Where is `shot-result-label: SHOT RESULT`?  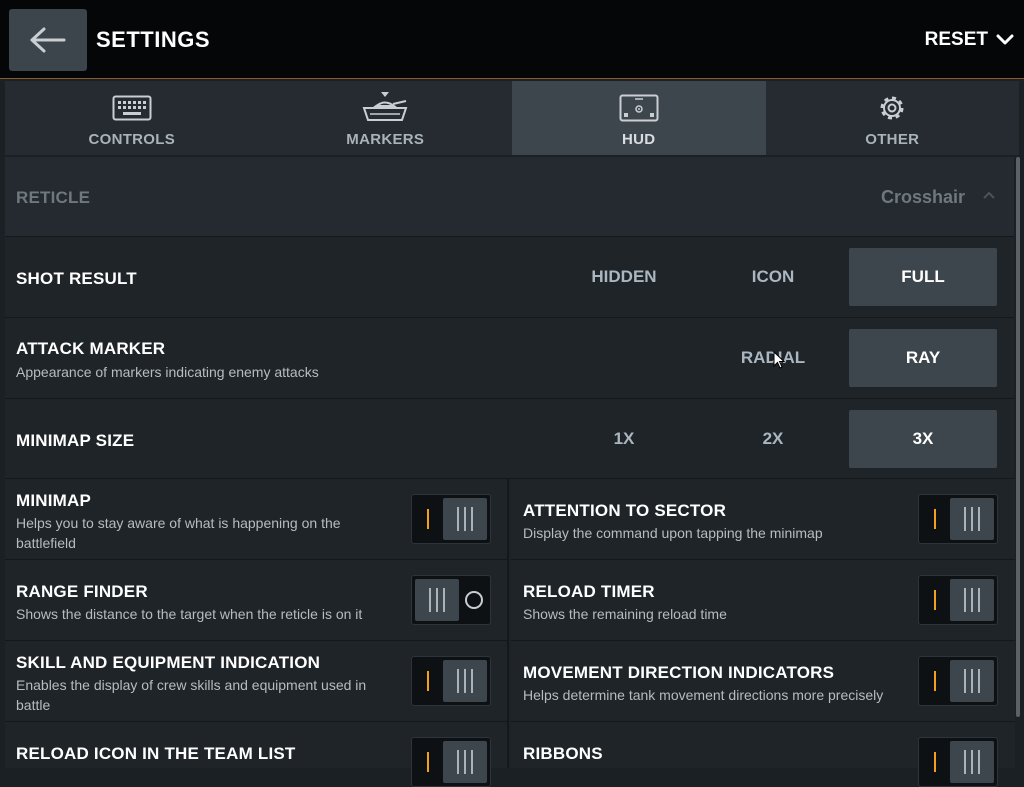
shot-result-label: SHOT RESULT is located at coordinates (76, 278).